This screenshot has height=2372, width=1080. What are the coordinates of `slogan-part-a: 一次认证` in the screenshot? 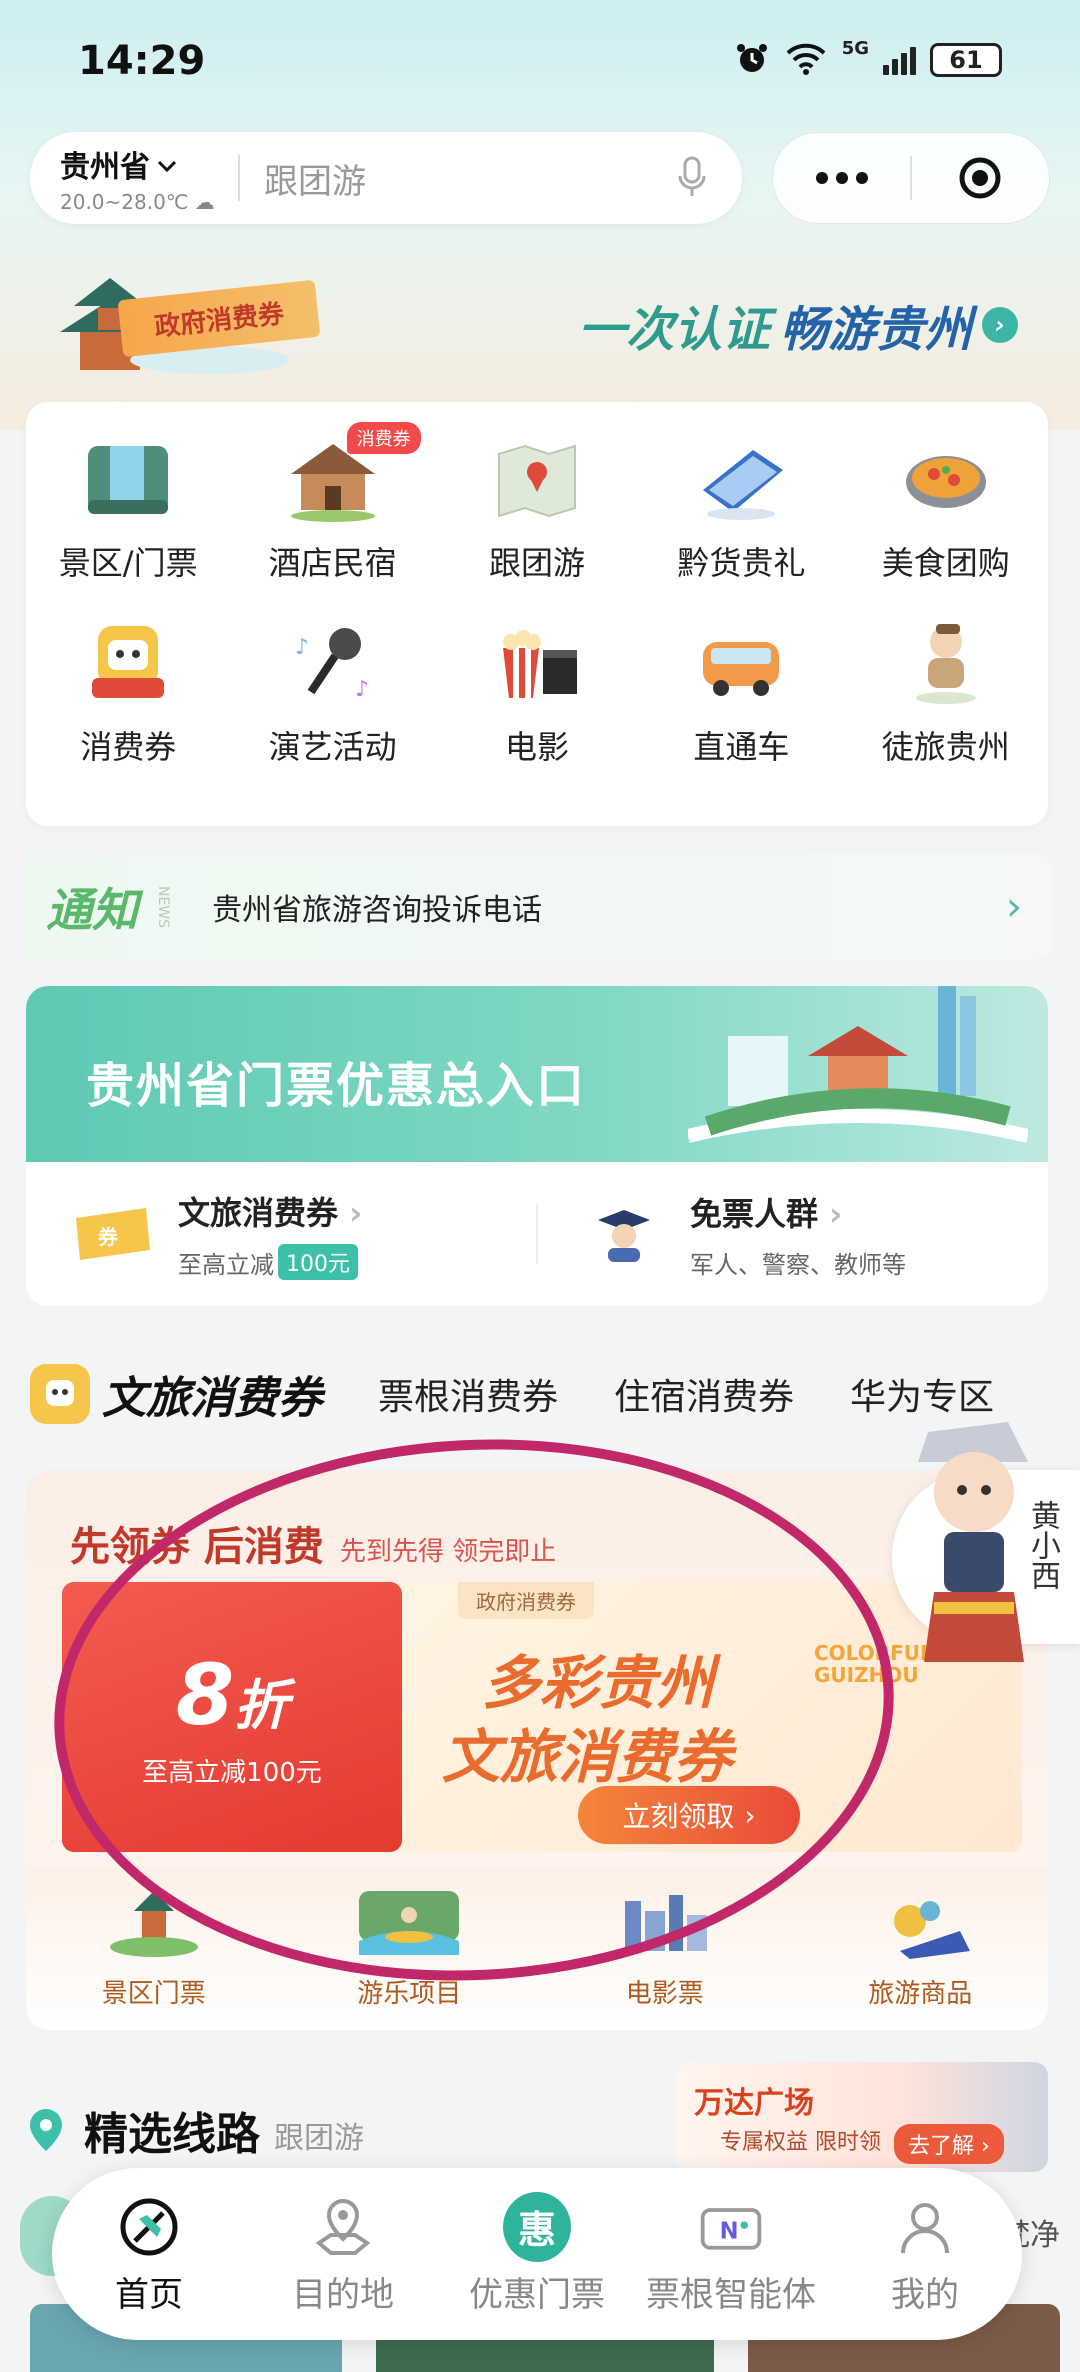 It's located at (673, 330).